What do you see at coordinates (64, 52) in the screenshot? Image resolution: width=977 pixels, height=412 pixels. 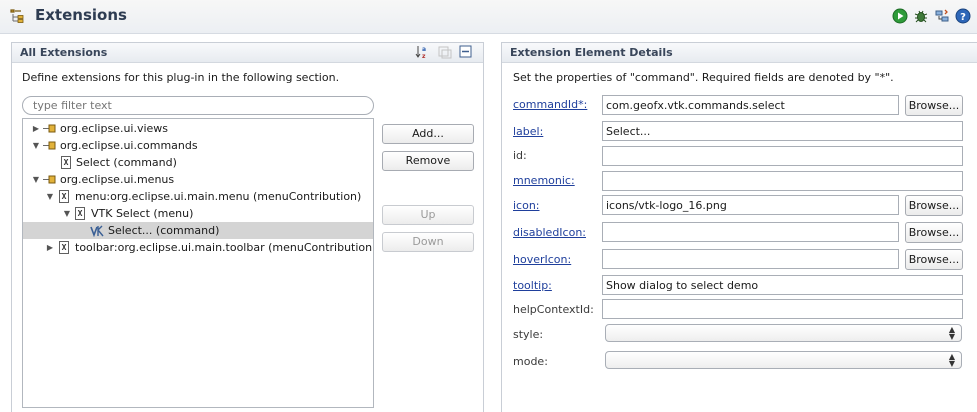 I see `all-extensions-title: All Extensions` at bounding box center [64, 52].